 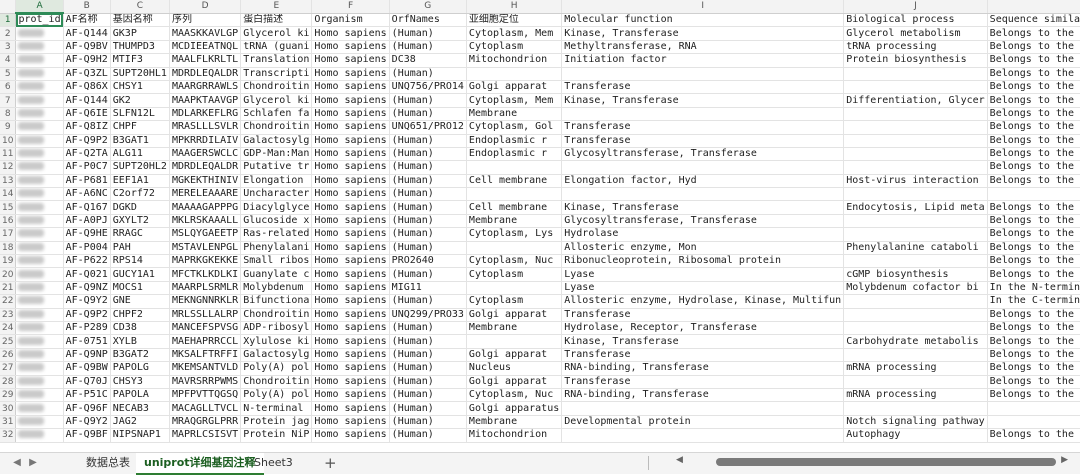 I want to click on cell-i30, so click(x=703, y=408).